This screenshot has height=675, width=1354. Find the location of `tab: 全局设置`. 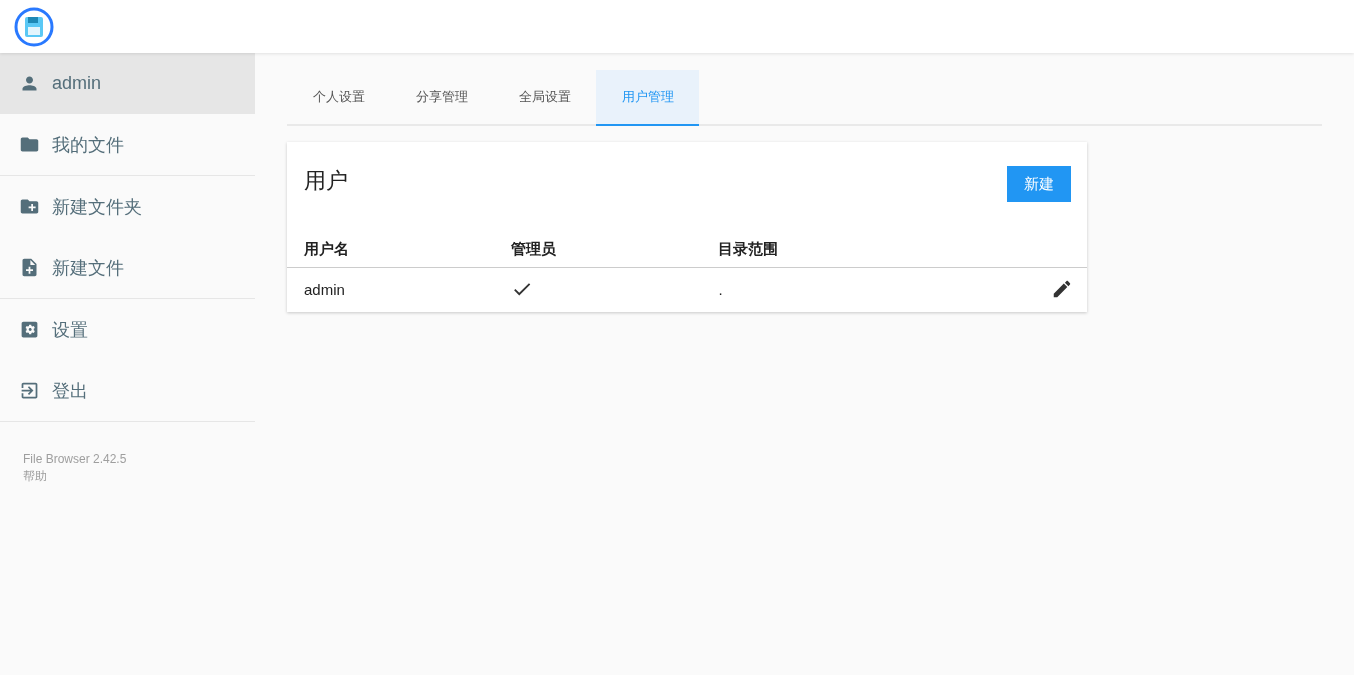

tab: 全局设置 is located at coordinates (544, 98).